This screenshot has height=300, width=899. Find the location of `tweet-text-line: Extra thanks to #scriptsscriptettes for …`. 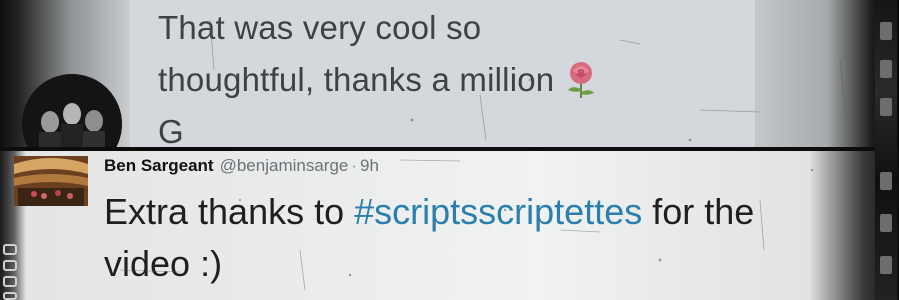

tweet-text-line: Extra thanks to #scriptsscriptettes for … is located at coordinates (484, 212).